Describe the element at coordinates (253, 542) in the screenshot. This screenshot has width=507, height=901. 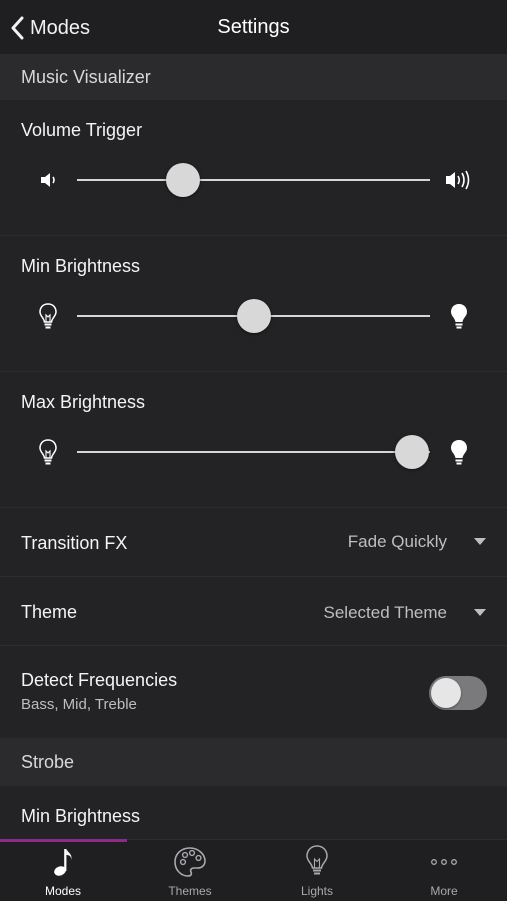
I see `transition-fx-select: Transition FX Fade Quickly` at that location.